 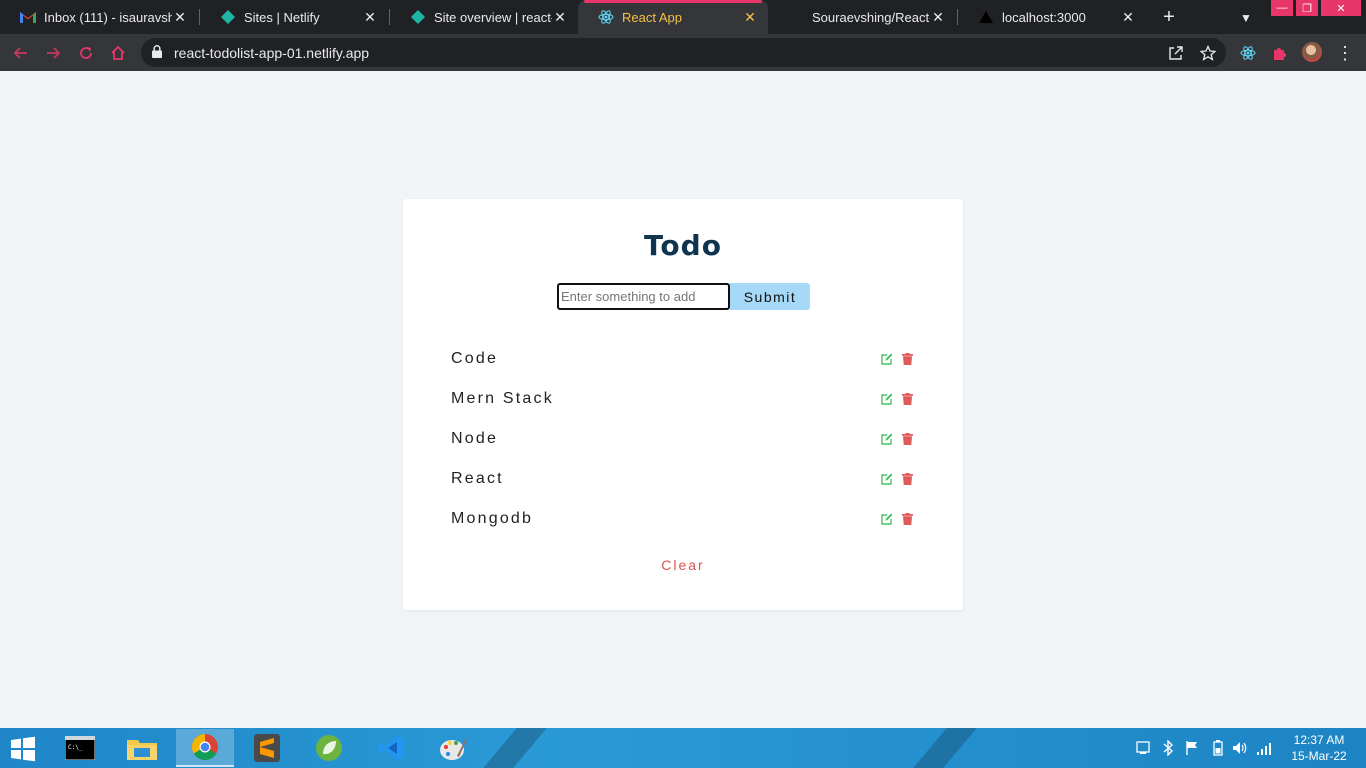 What do you see at coordinates (475, 358) in the screenshot?
I see `todo-item-label: Code` at bounding box center [475, 358].